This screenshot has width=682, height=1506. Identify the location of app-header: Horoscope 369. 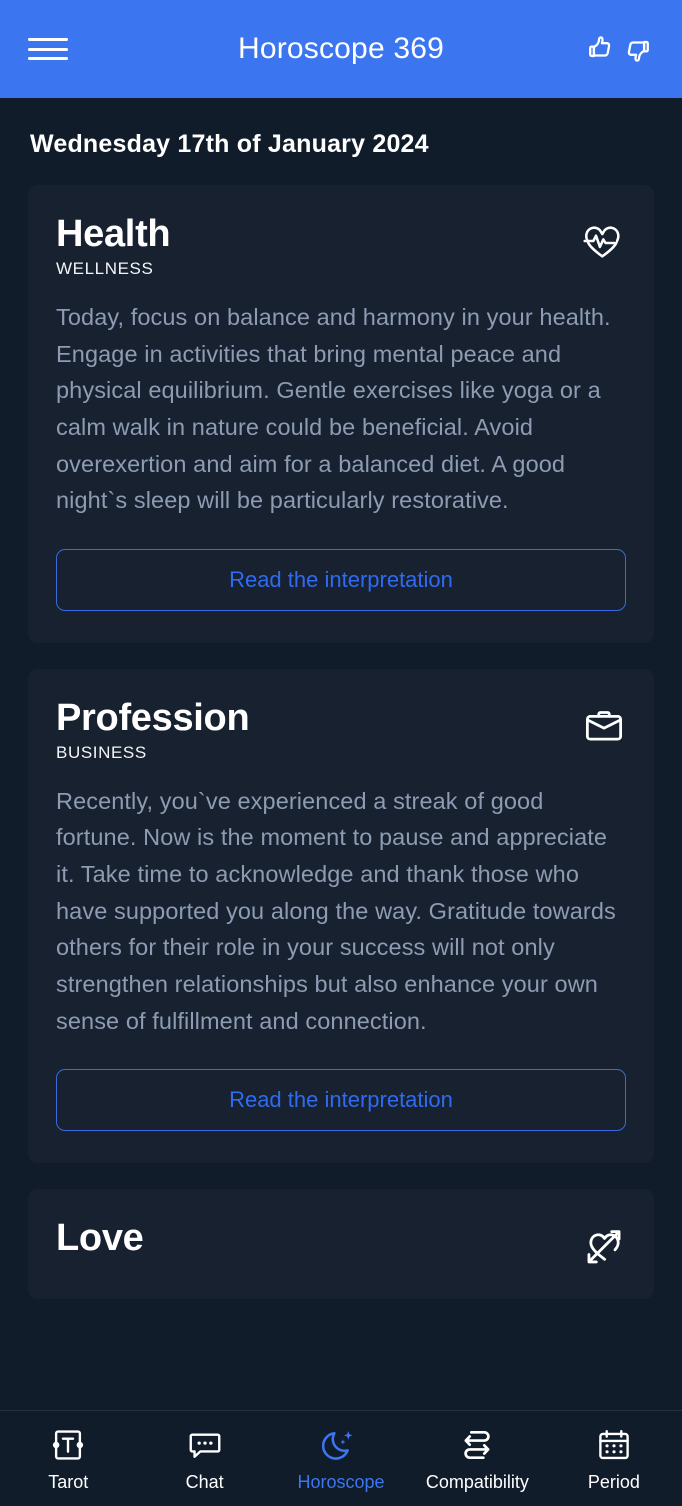
(341, 49).